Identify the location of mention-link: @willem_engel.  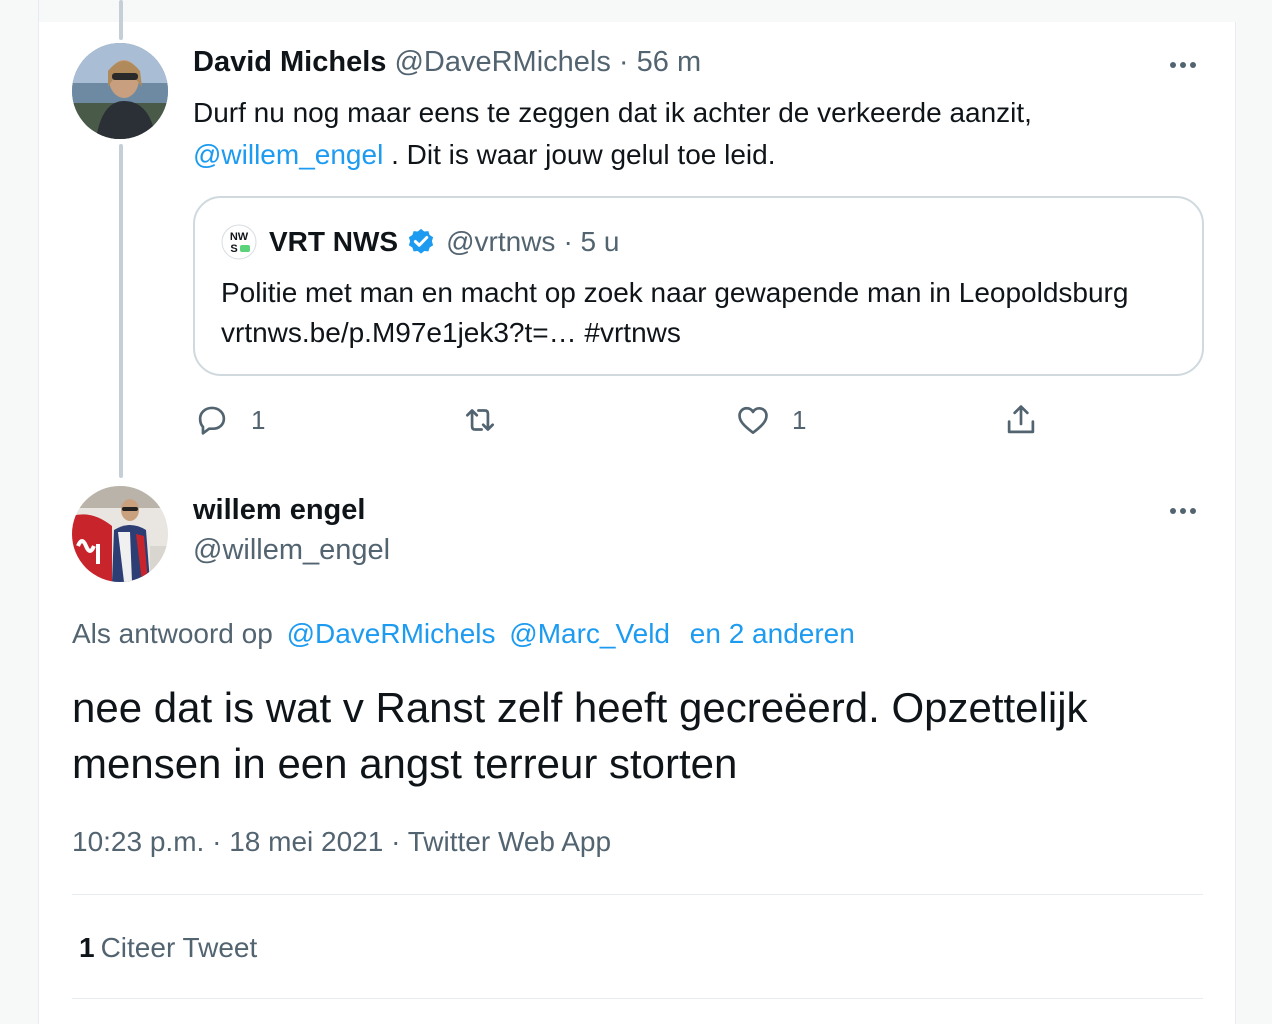
(288, 154).